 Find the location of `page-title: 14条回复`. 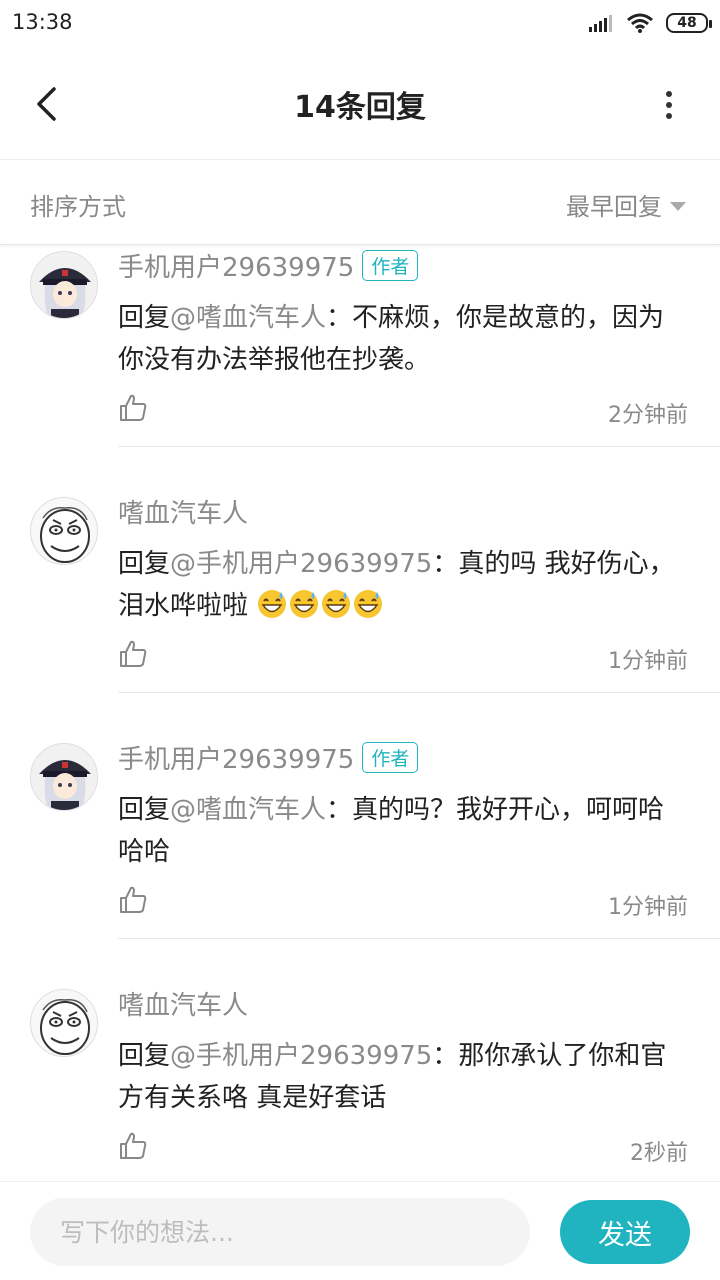

page-title: 14条回复 is located at coordinates (360, 107).